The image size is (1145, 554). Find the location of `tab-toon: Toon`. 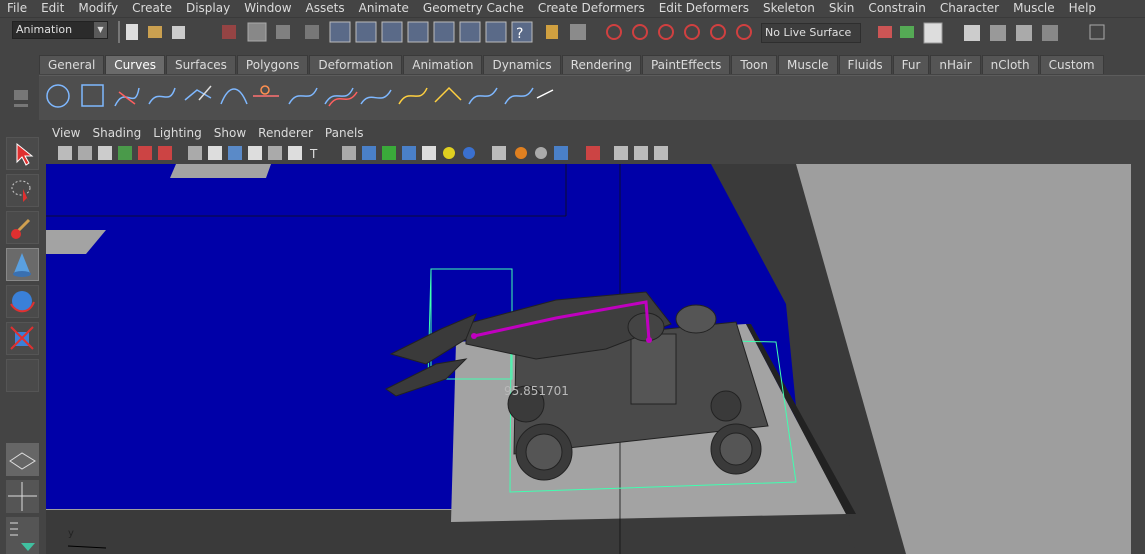

tab-toon: Toon is located at coordinates (754, 64).